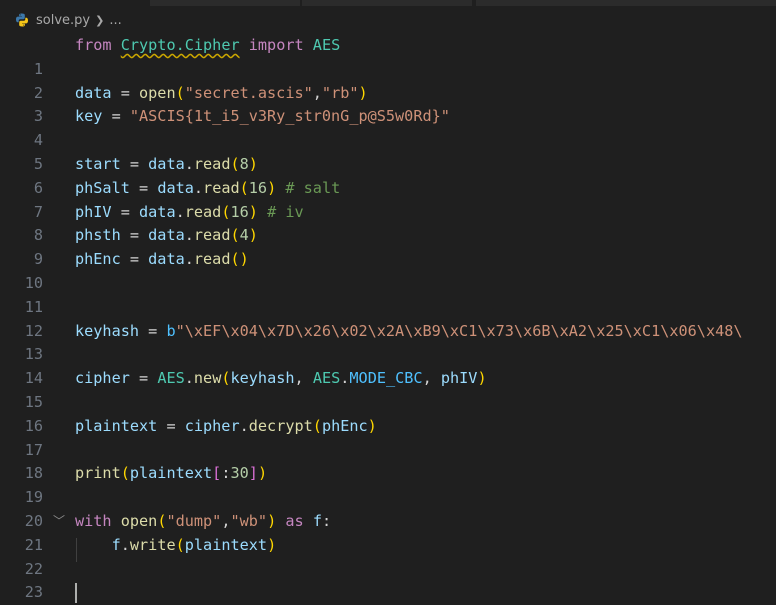 This screenshot has width=776, height=605. What do you see at coordinates (208, 187) in the screenshot?
I see `code-text: phSalt = data.read(16) # salt` at bounding box center [208, 187].